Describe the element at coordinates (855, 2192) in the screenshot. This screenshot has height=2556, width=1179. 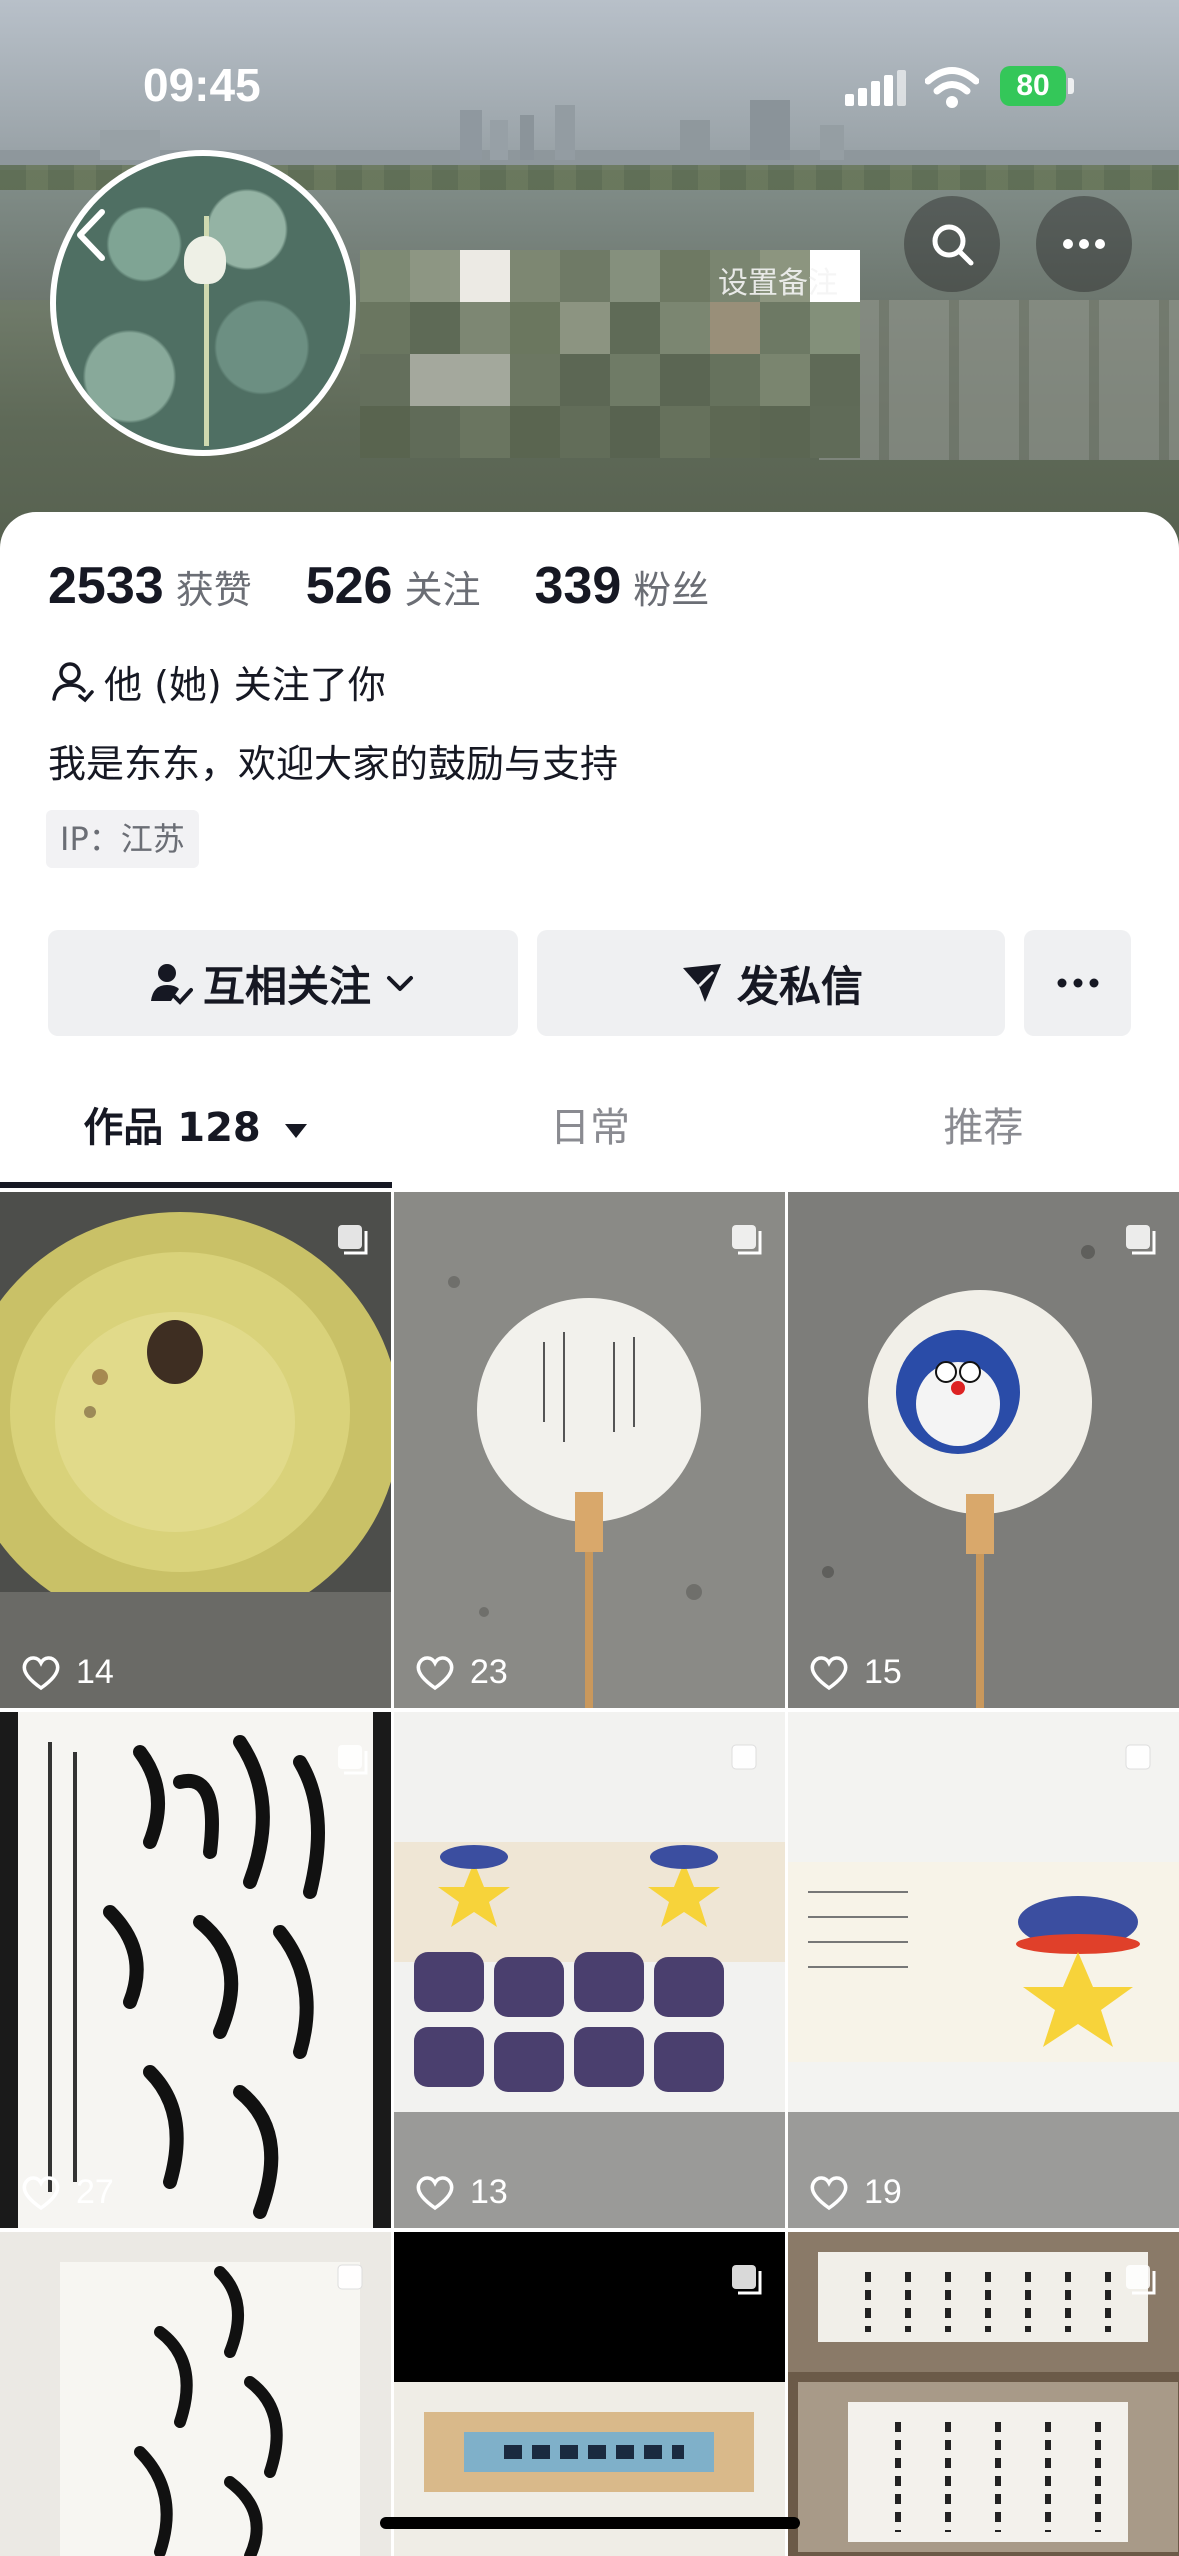
I see `post-likes: 19` at that location.